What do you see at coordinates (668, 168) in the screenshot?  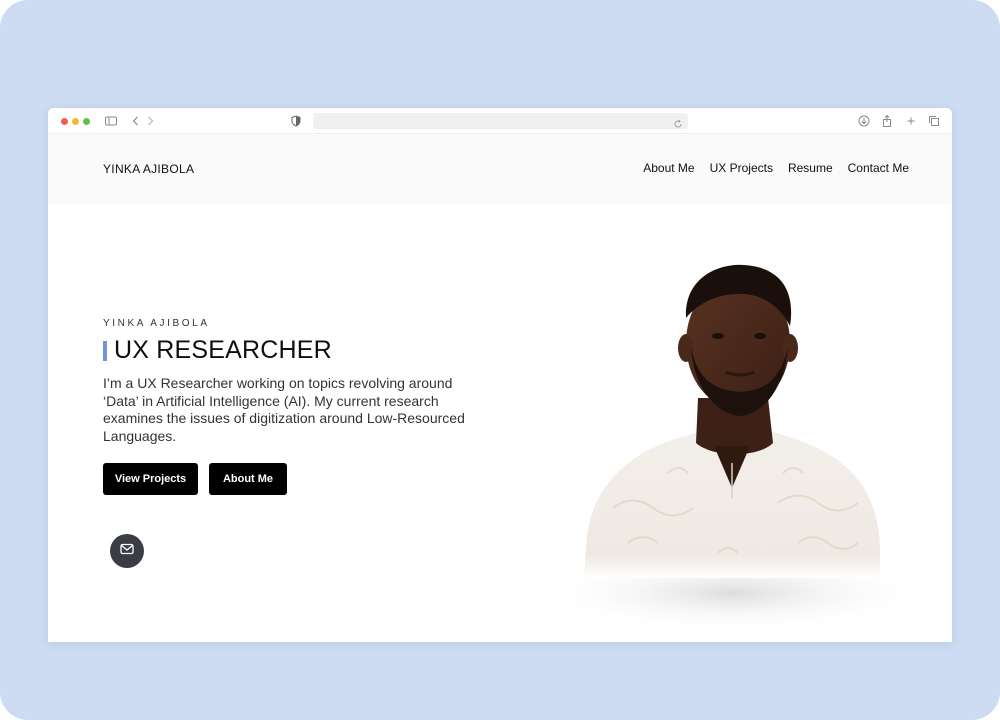 I see `nav-about-me: About Me` at bounding box center [668, 168].